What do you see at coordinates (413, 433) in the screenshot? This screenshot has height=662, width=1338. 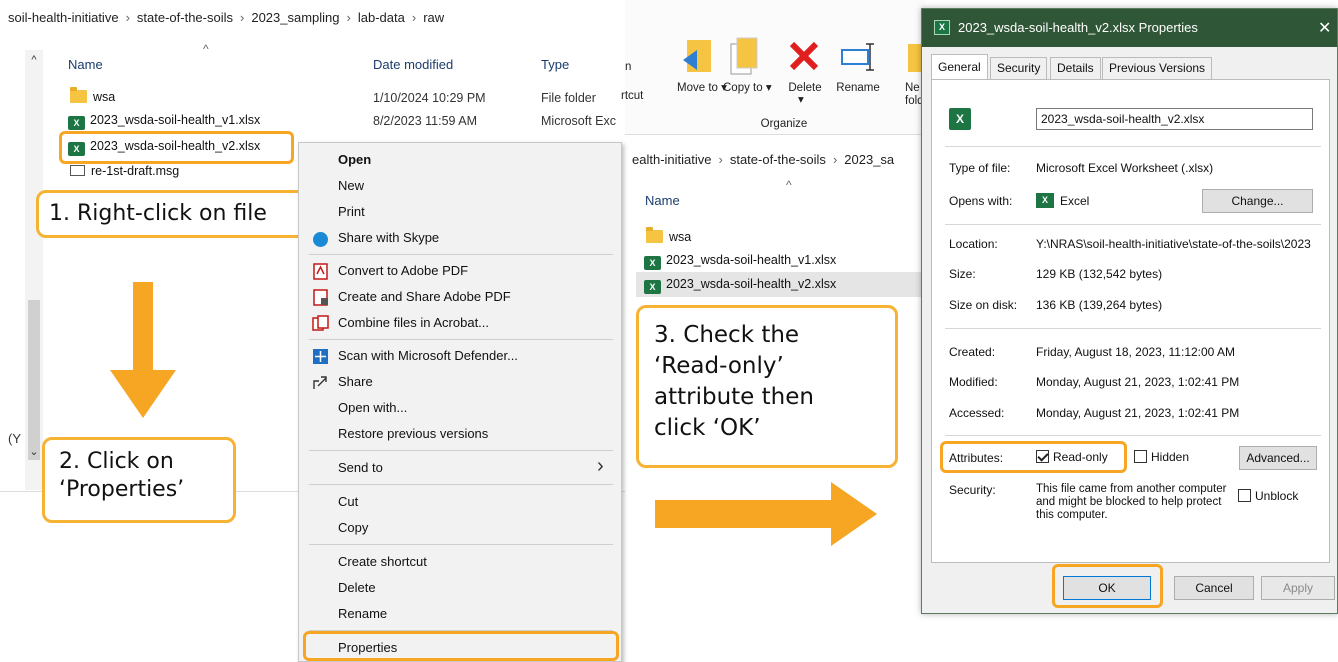 I see `menu-item-restore-versions: Restore previous versions` at bounding box center [413, 433].